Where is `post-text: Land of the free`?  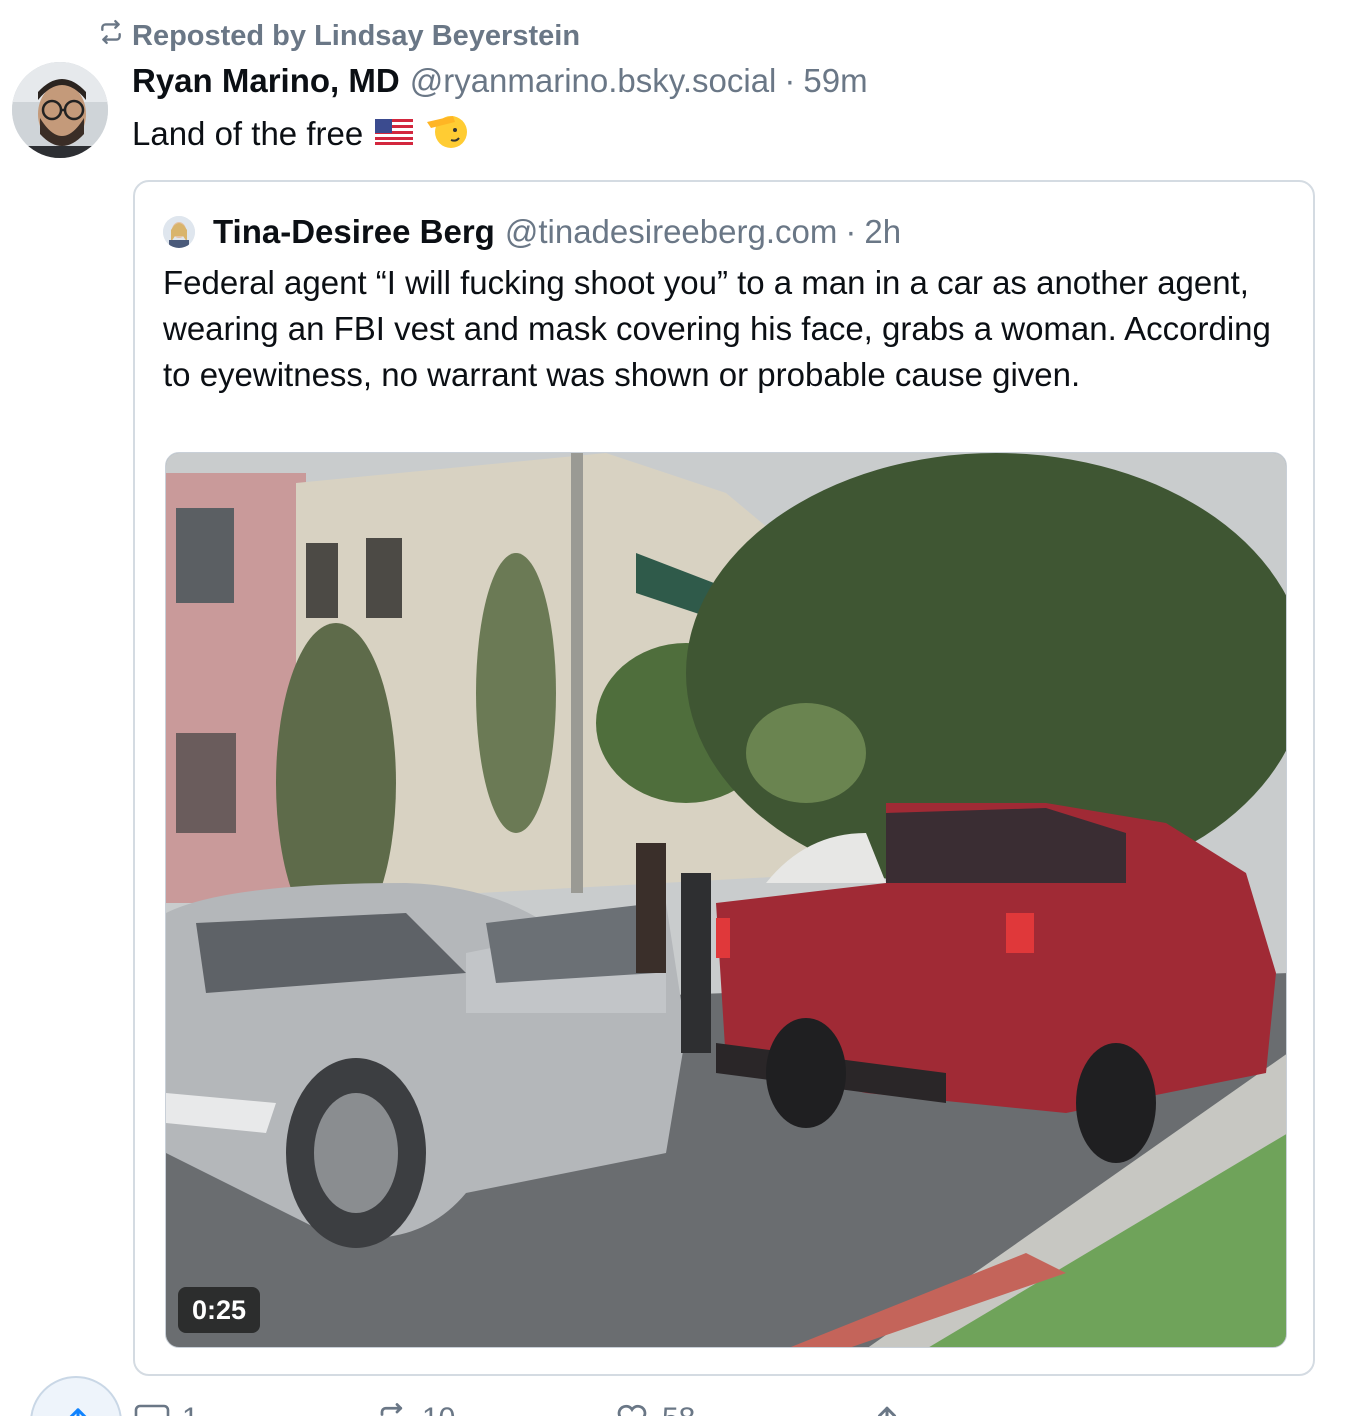 post-text: Land of the free is located at coordinates (300, 134).